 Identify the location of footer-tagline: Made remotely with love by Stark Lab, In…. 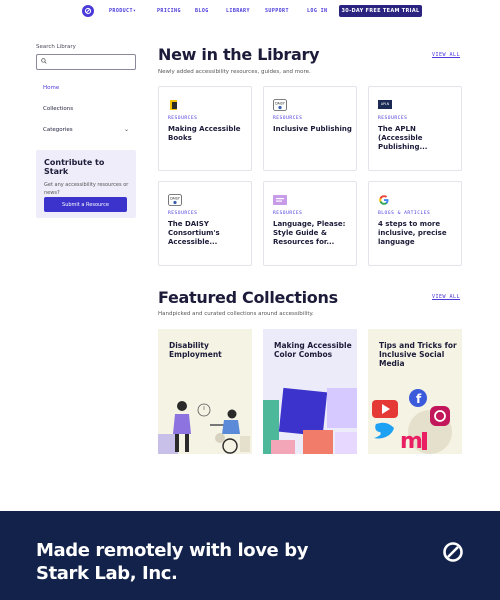
(172, 562).